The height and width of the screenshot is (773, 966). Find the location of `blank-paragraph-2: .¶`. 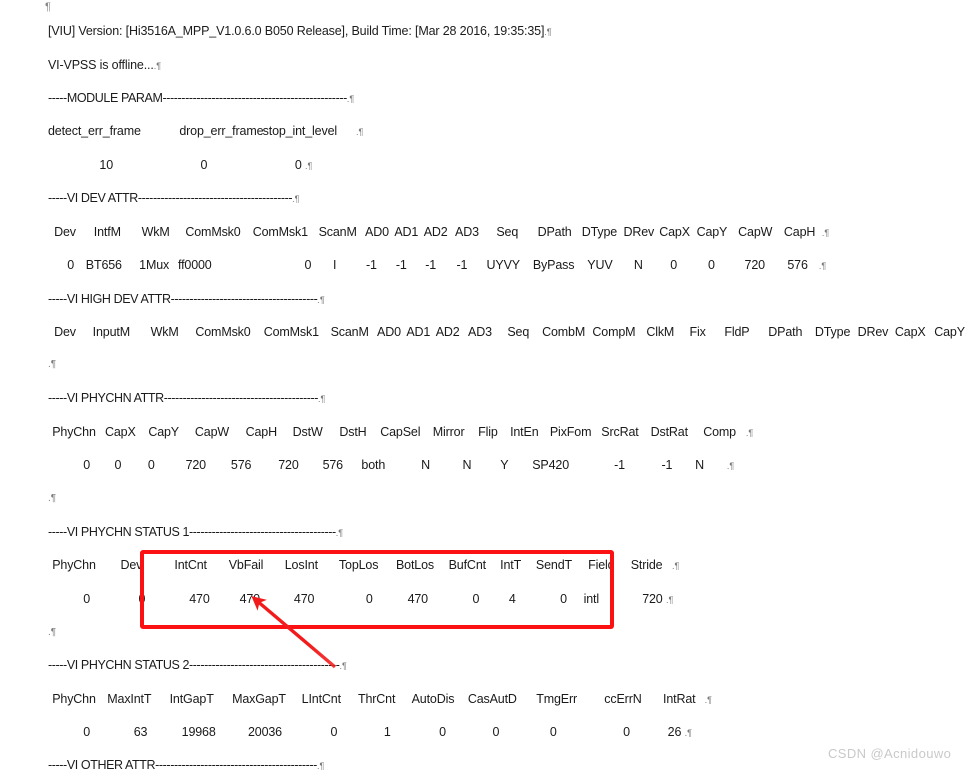

blank-paragraph-2: .¶ is located at coordinates (52, 498).